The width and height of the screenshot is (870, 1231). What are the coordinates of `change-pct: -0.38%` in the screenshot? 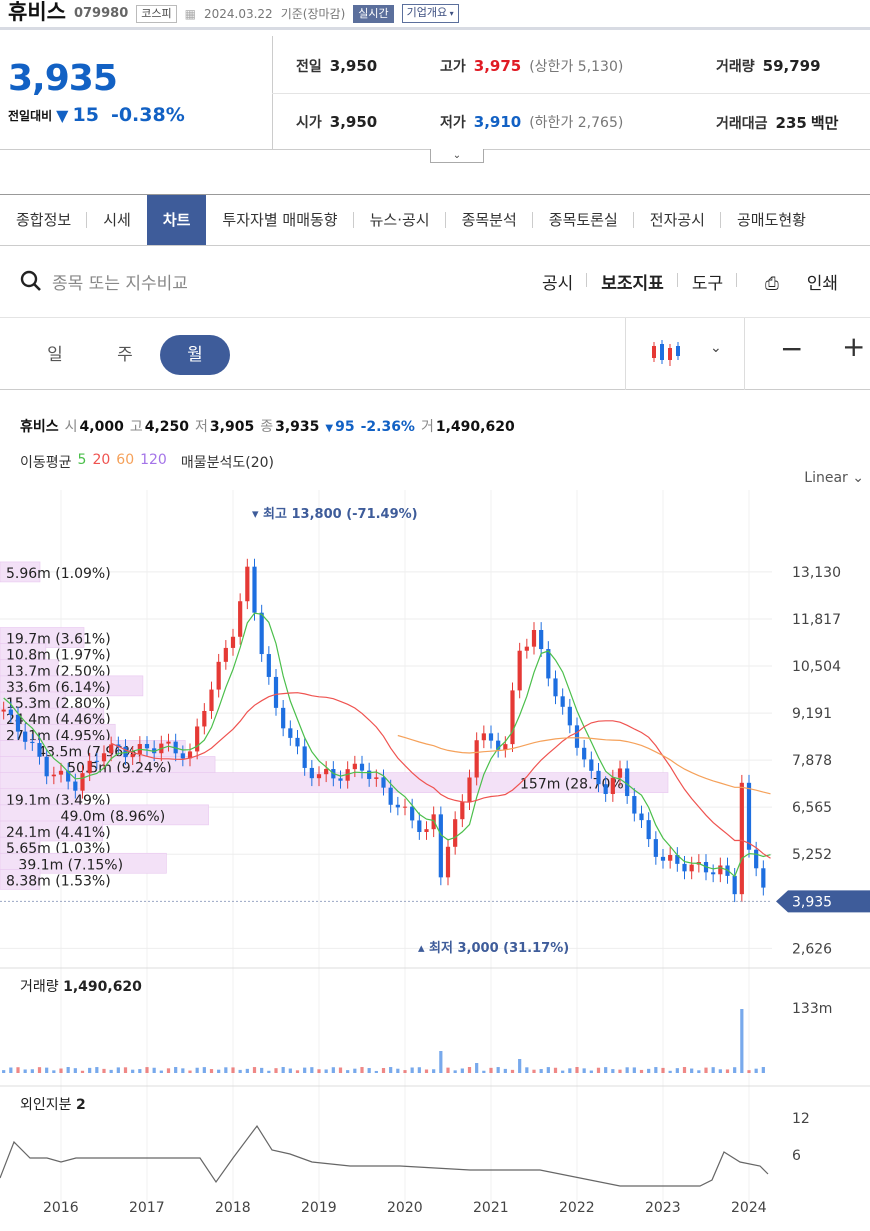 It's located at (147, 115).